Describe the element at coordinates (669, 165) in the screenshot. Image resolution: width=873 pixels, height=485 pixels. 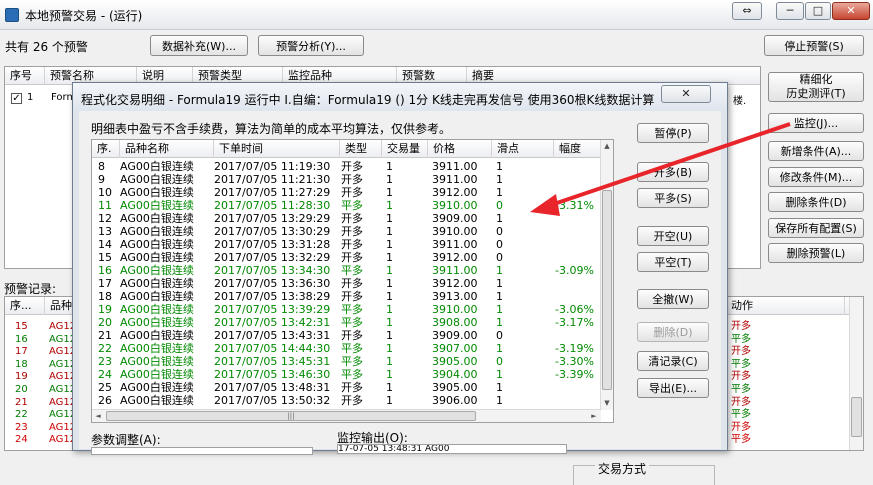
I see `annotation-arrow-line` at that location.